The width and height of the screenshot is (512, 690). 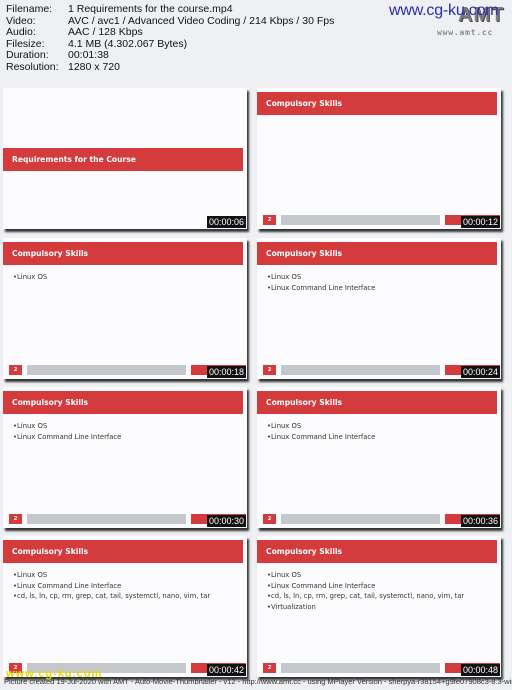 I want to click on info-label: Resolution:, so click(x=32, y=66).